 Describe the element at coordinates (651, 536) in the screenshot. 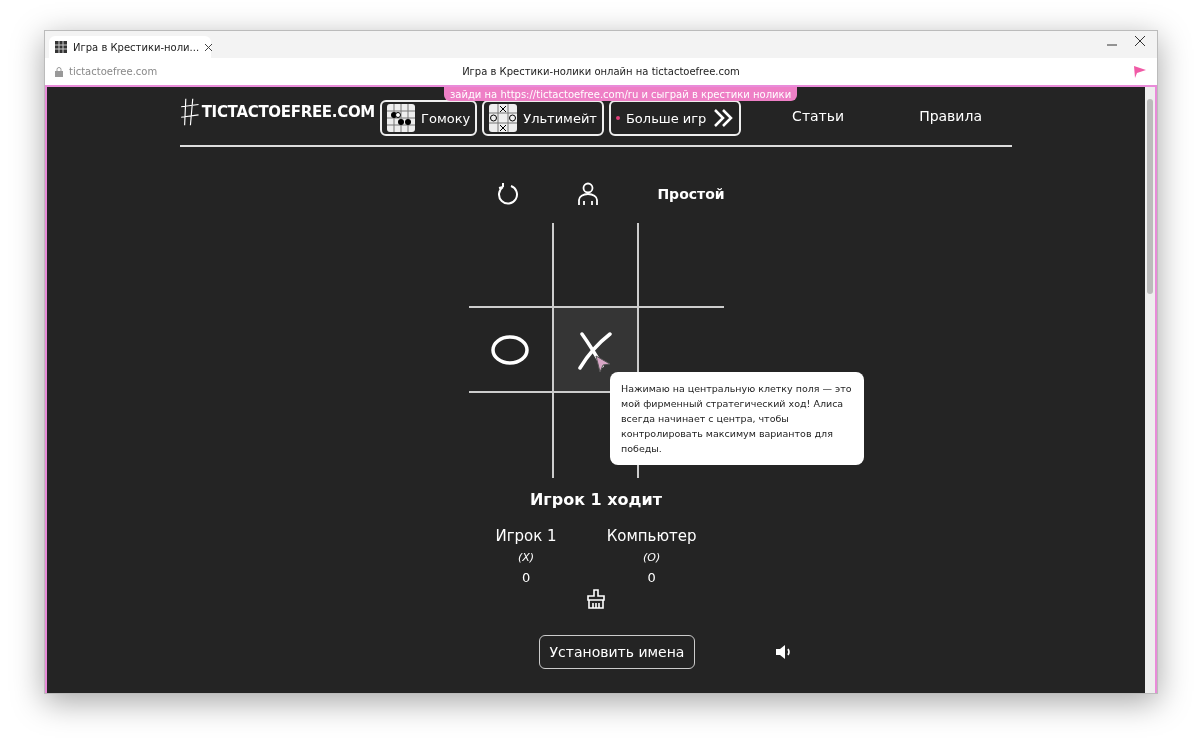

I see `player-name: Компьютер` at that location.